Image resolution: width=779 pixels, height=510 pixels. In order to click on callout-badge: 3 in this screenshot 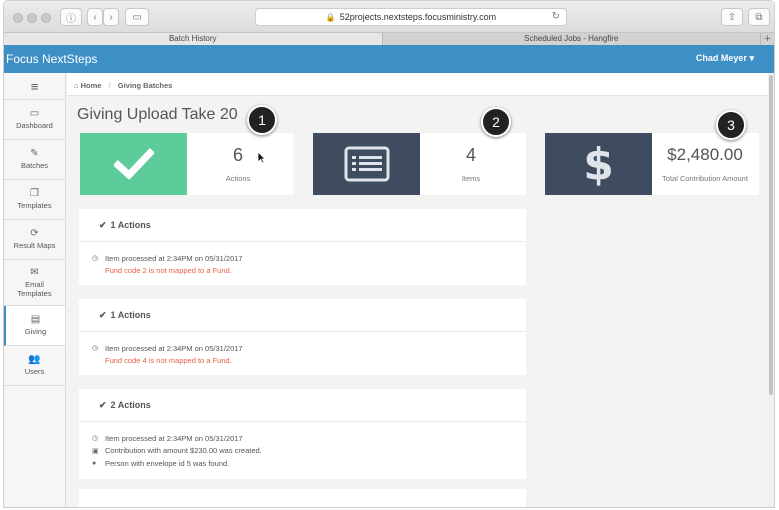, I will do `click(731, 125)`.